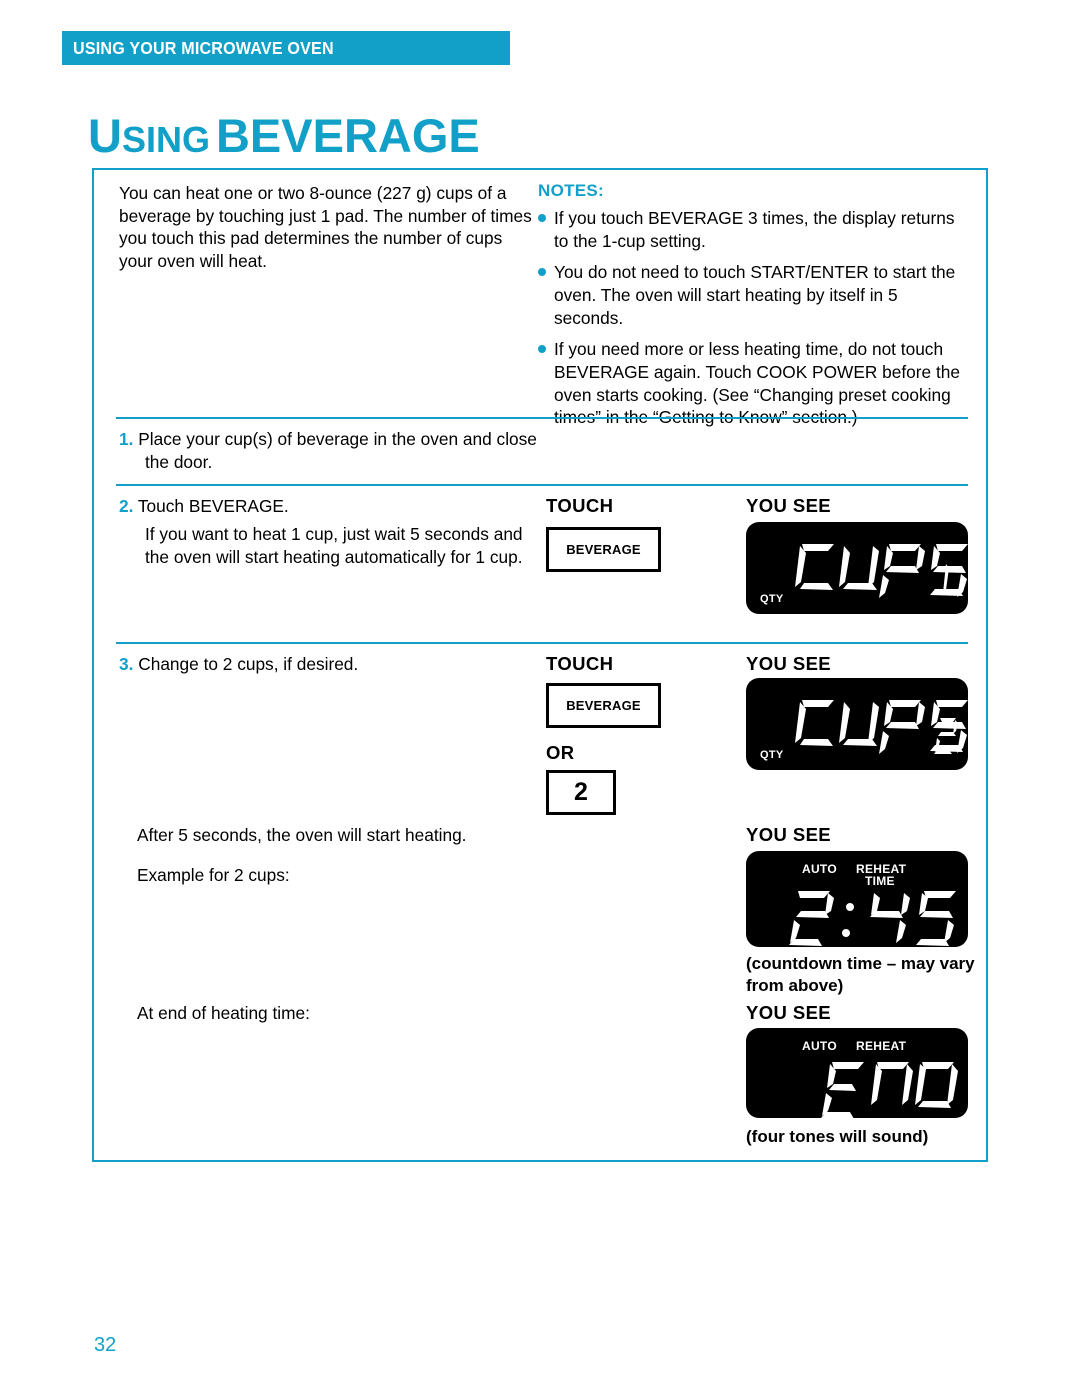 This screenshot has height=1397, width=1080. Describe the element at coordinates (789, 505) in the screenshot. I see `you-see-column-heading-step2: YOU SEE` at that location.